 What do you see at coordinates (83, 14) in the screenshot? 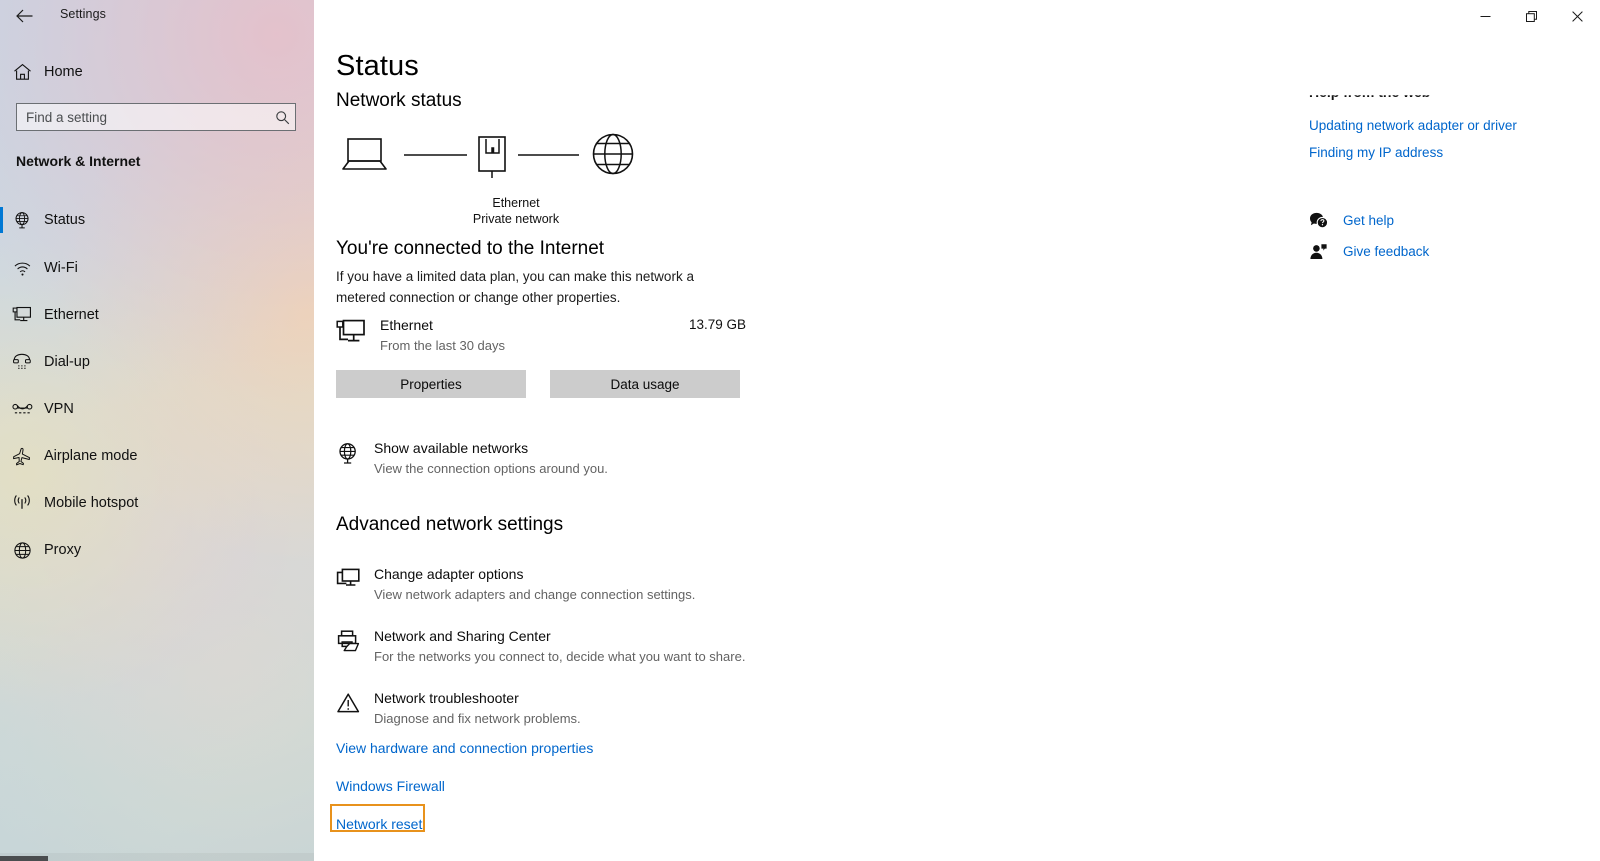
I see `app-title: Settings` at bounding box center [83, 14].